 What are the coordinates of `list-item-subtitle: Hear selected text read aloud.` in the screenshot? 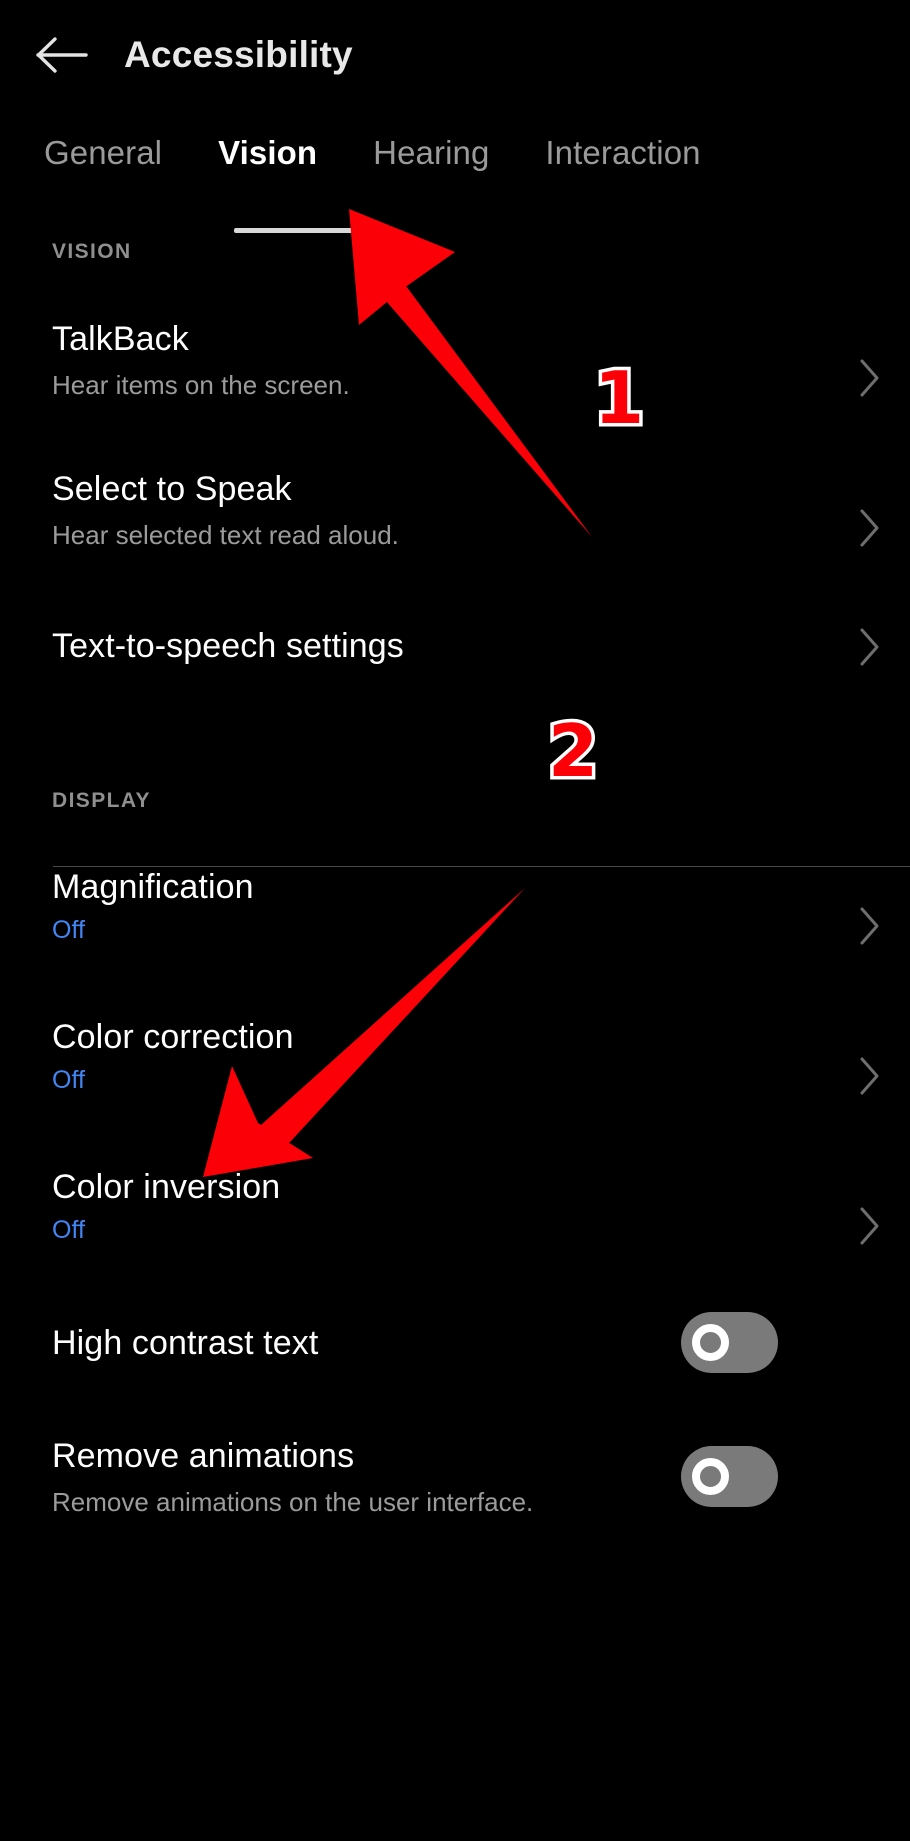 It's located at (225, 535).